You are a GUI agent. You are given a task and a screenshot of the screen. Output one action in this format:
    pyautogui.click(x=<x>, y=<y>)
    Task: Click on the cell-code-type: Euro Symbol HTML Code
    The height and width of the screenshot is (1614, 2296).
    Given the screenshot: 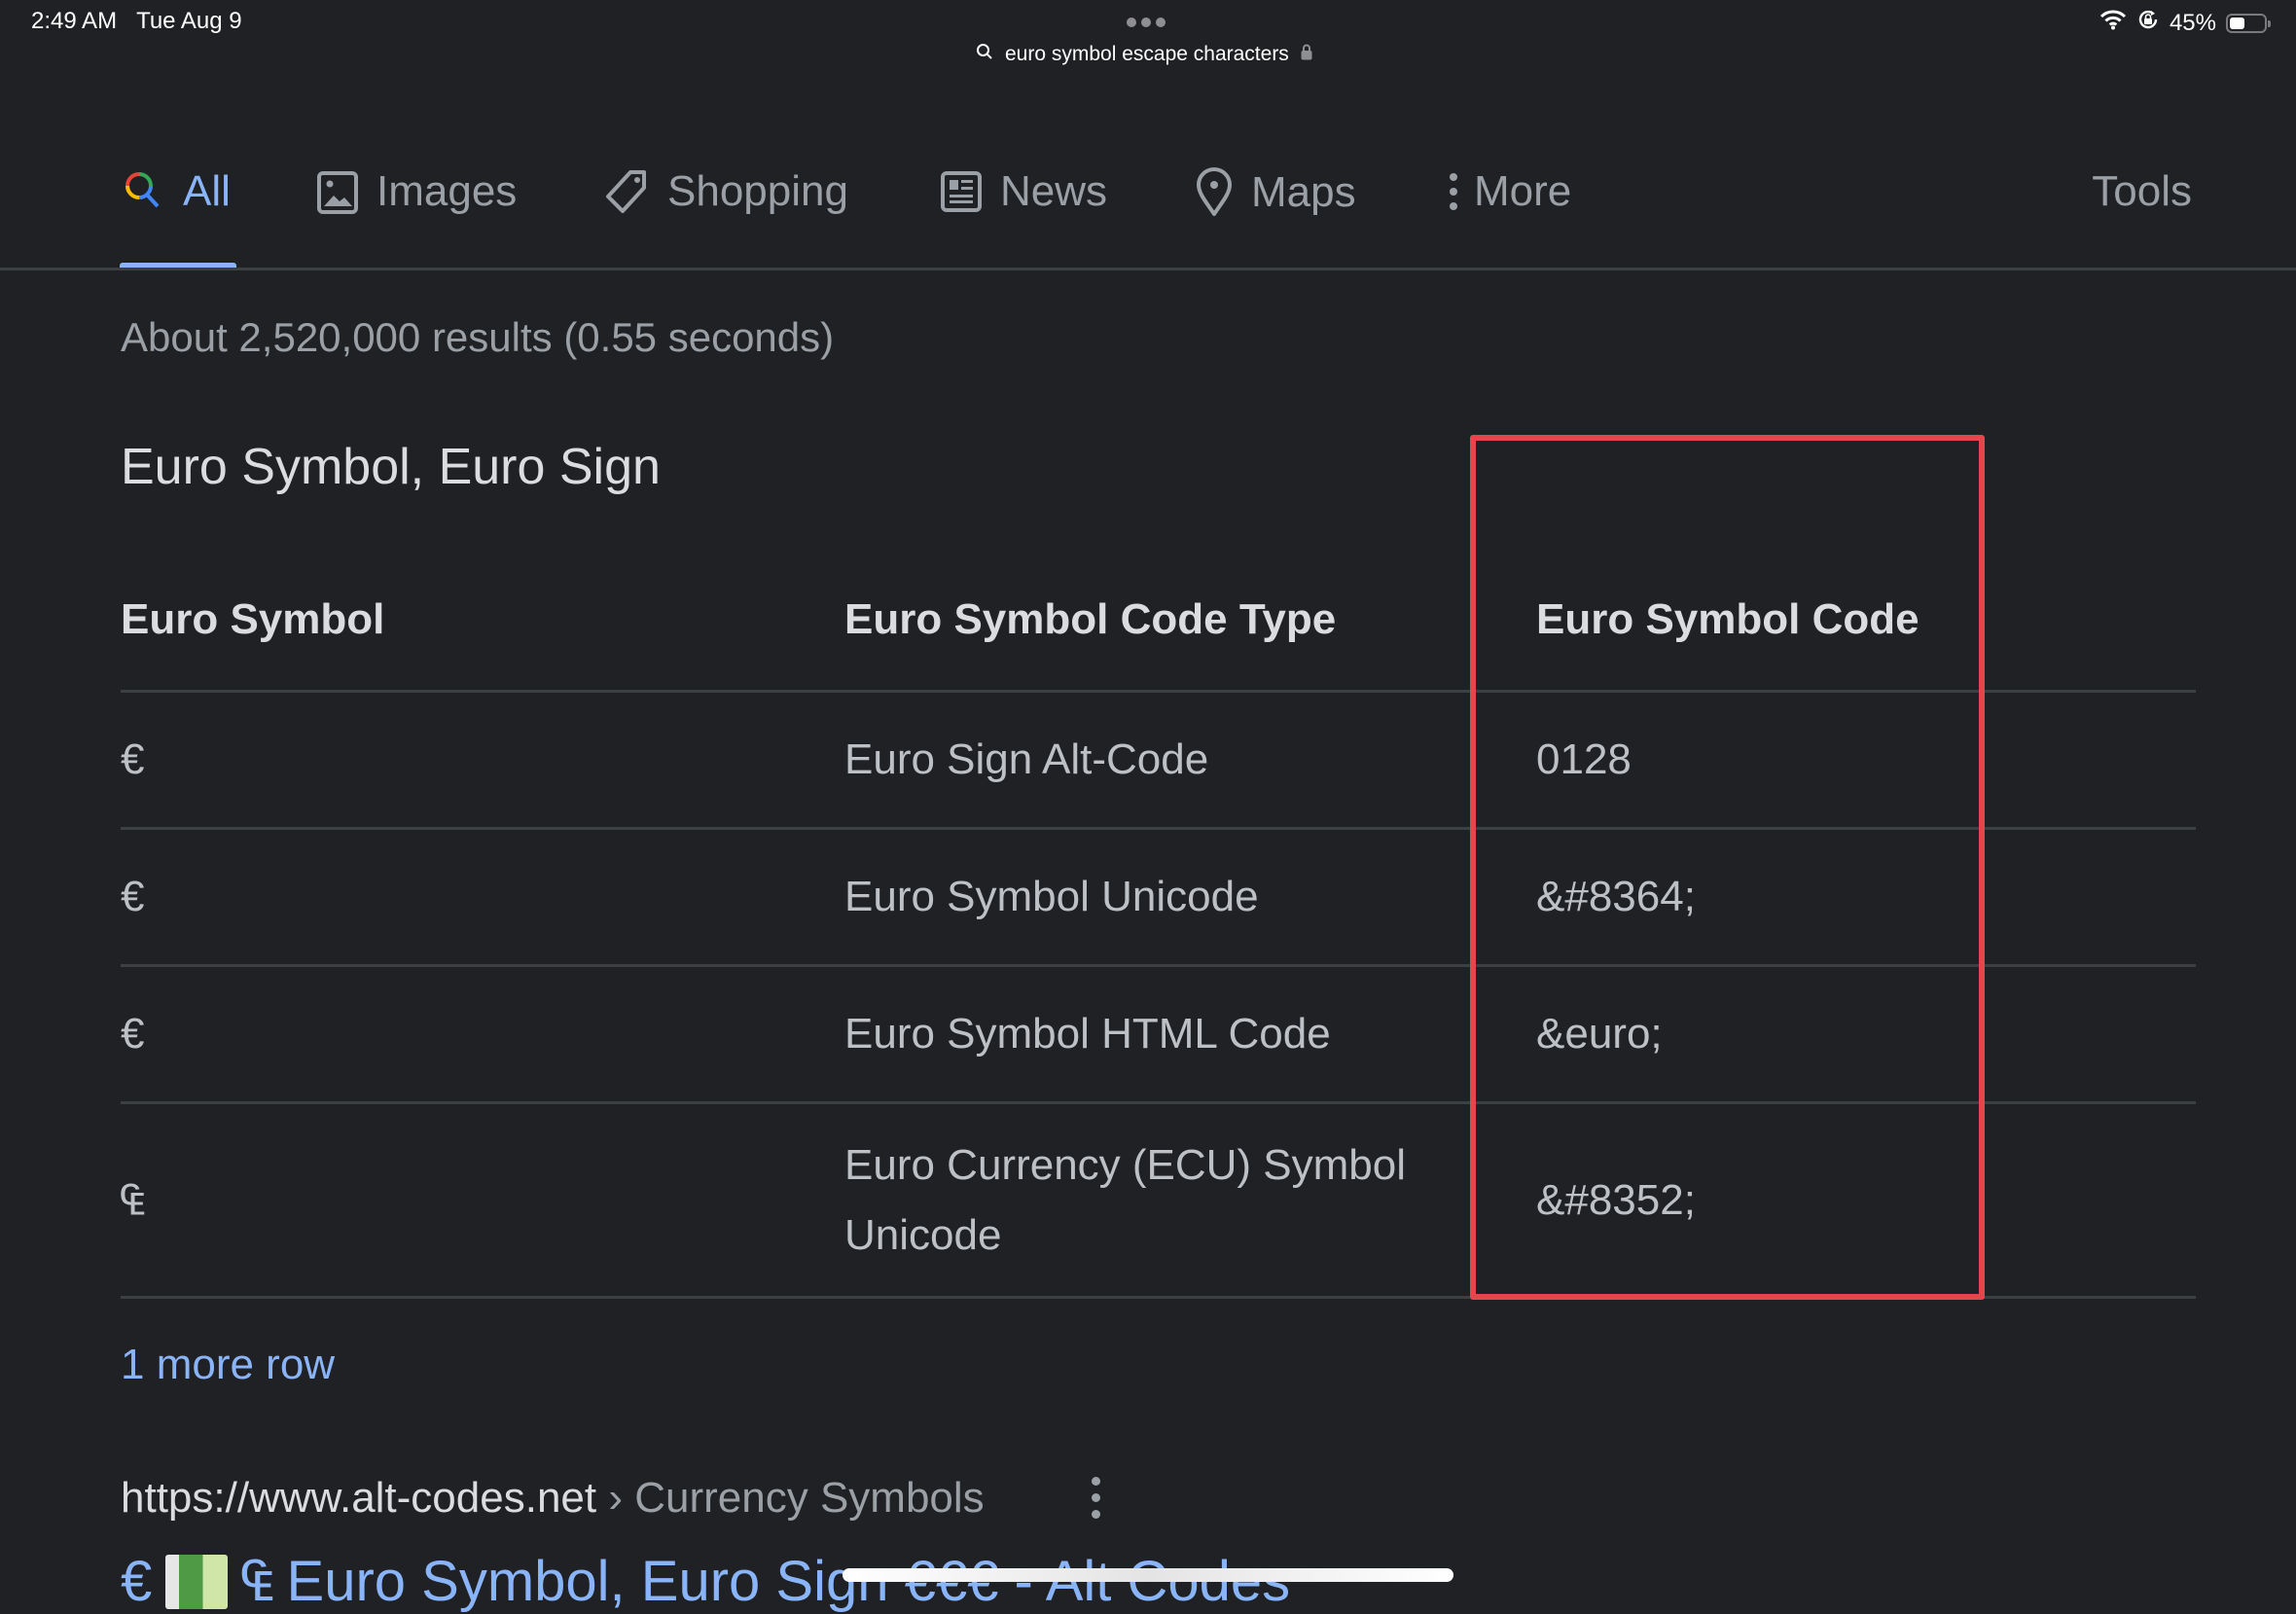 What is the action you would take?
    pyautogui.click(x=1190, y=1034)
    